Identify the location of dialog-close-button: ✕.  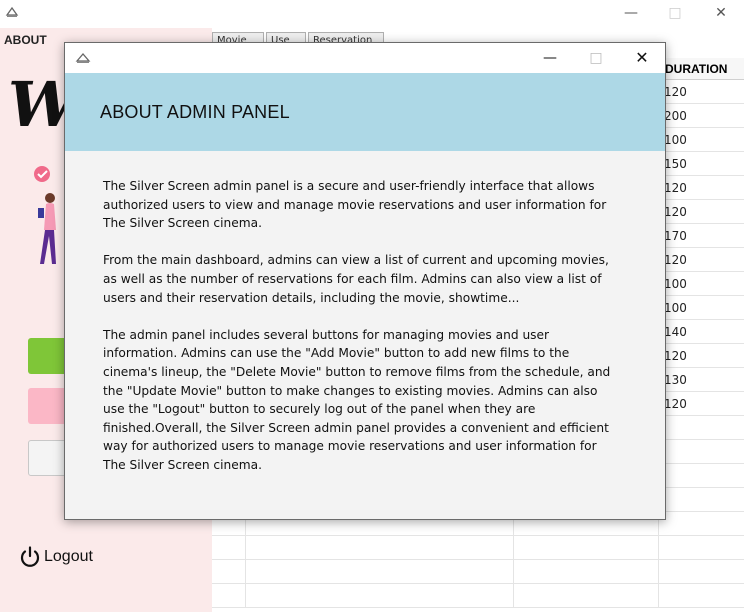
(642, 58).